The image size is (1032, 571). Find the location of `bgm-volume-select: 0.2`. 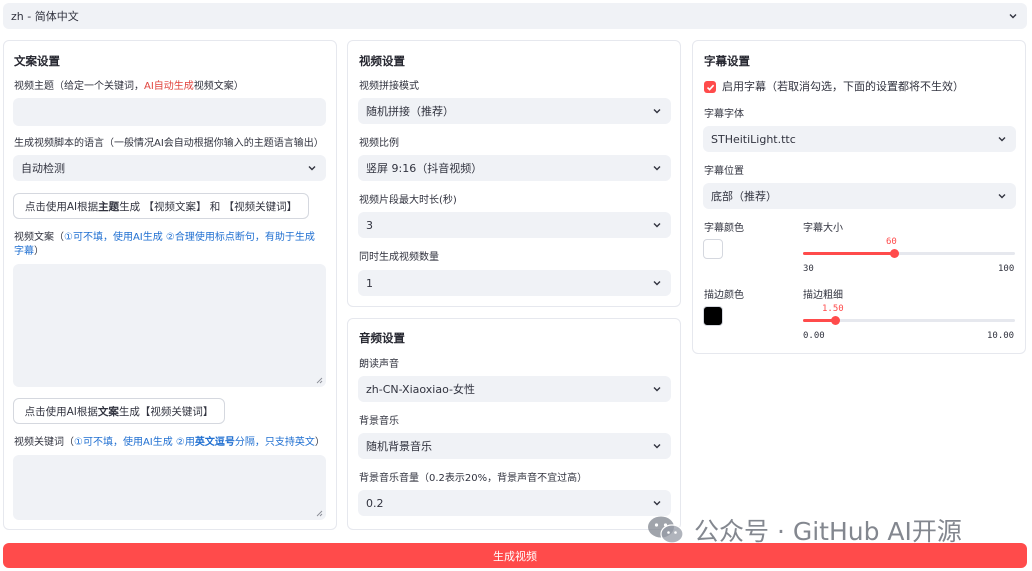

bgm-volume-select: 0.2 is located at coordinates (514, 503).